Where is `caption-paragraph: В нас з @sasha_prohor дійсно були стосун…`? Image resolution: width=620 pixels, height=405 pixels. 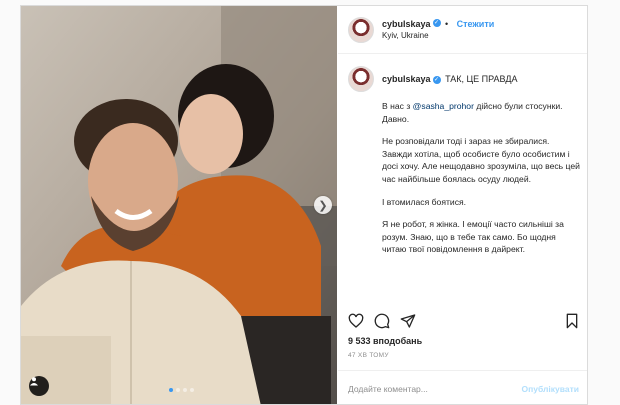 caption-paragraph: В нас з @sasha_prohor дійсно були стосун… is located at coordinates (481, 112).